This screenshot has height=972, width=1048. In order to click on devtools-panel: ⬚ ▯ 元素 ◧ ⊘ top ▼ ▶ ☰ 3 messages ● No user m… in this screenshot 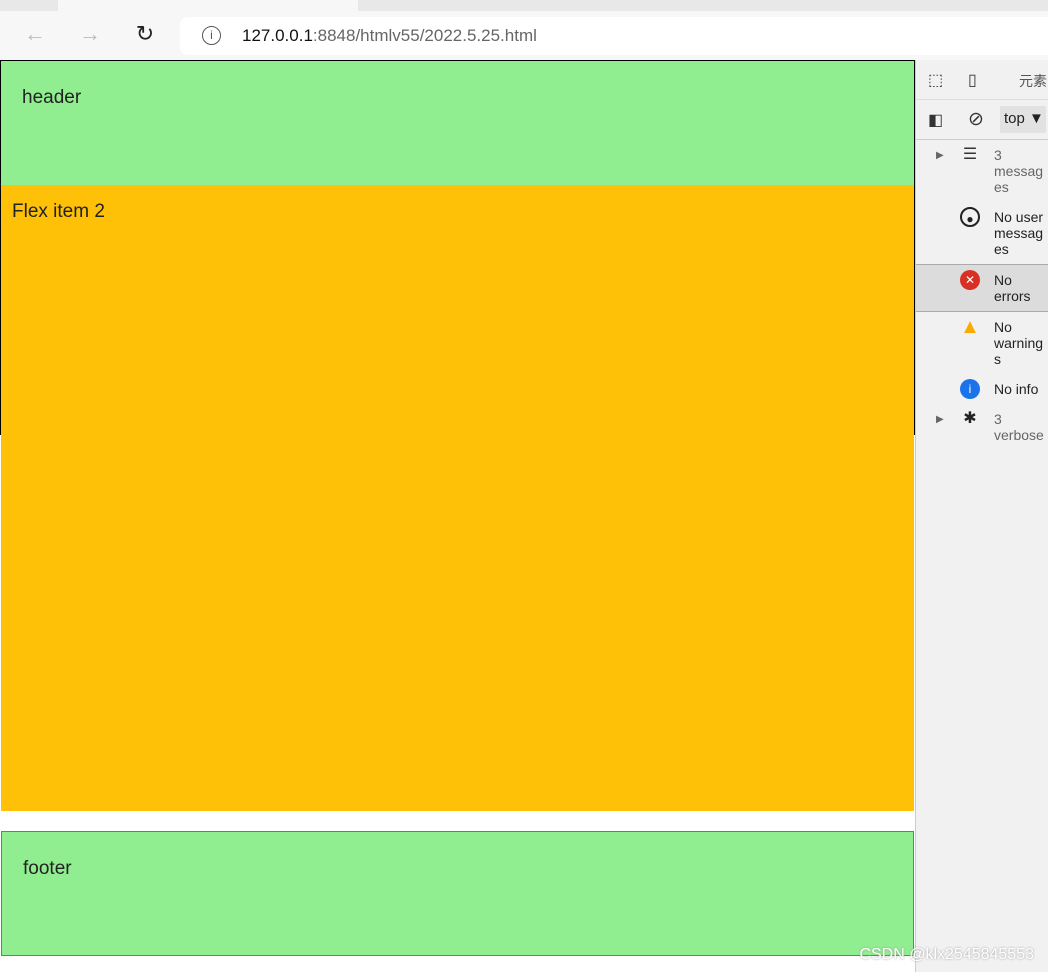, I will do `click(981, 516)`.